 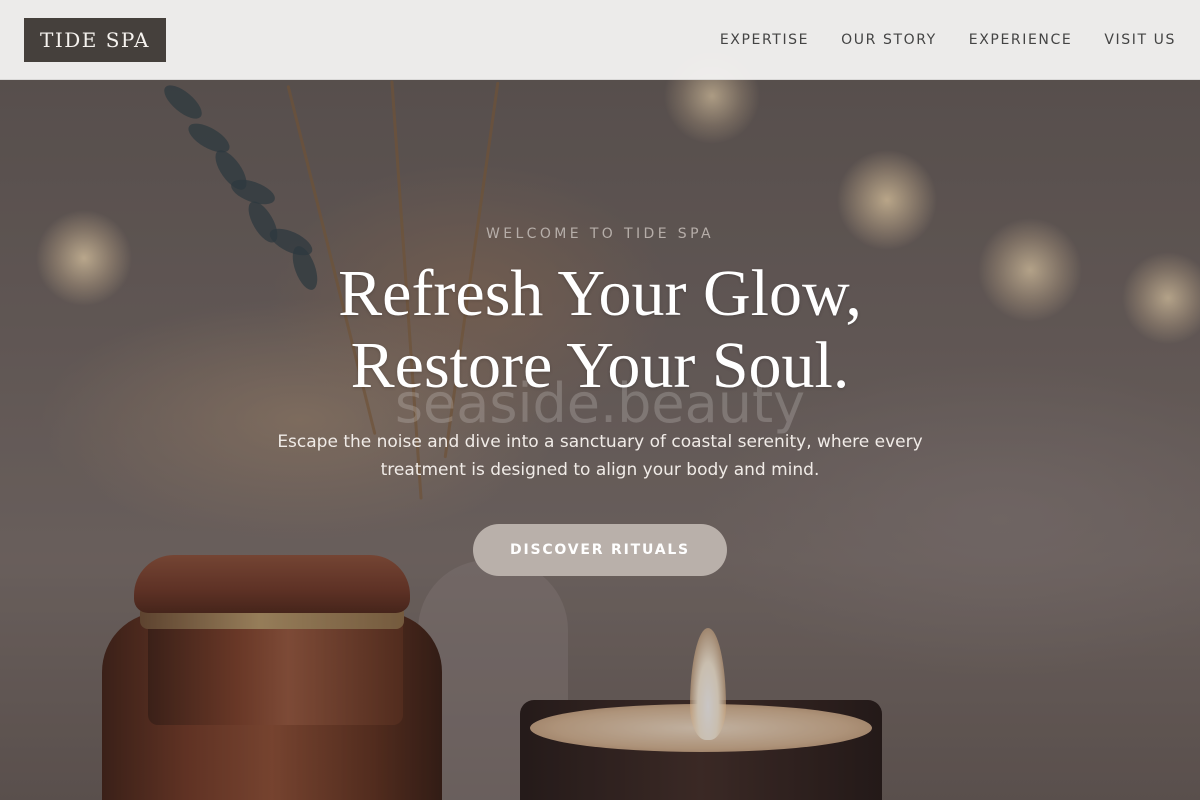 What do you see at coordinates (1021, 40) in the screenshot?
I see `nav-link-experience: EXPERIENCE` at bounding box center [1021, 40].